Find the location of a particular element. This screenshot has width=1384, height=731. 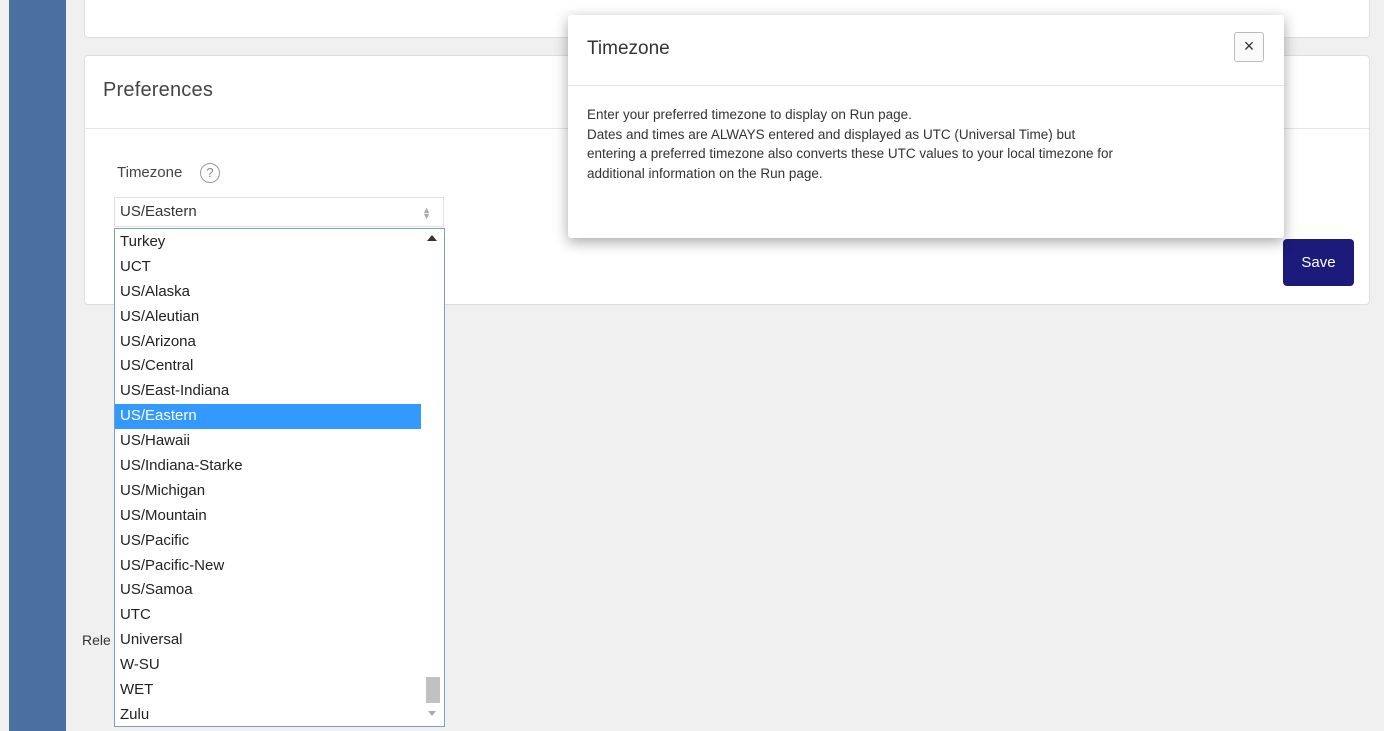

timezone-option: UCT is located at coordinates (268, 267).